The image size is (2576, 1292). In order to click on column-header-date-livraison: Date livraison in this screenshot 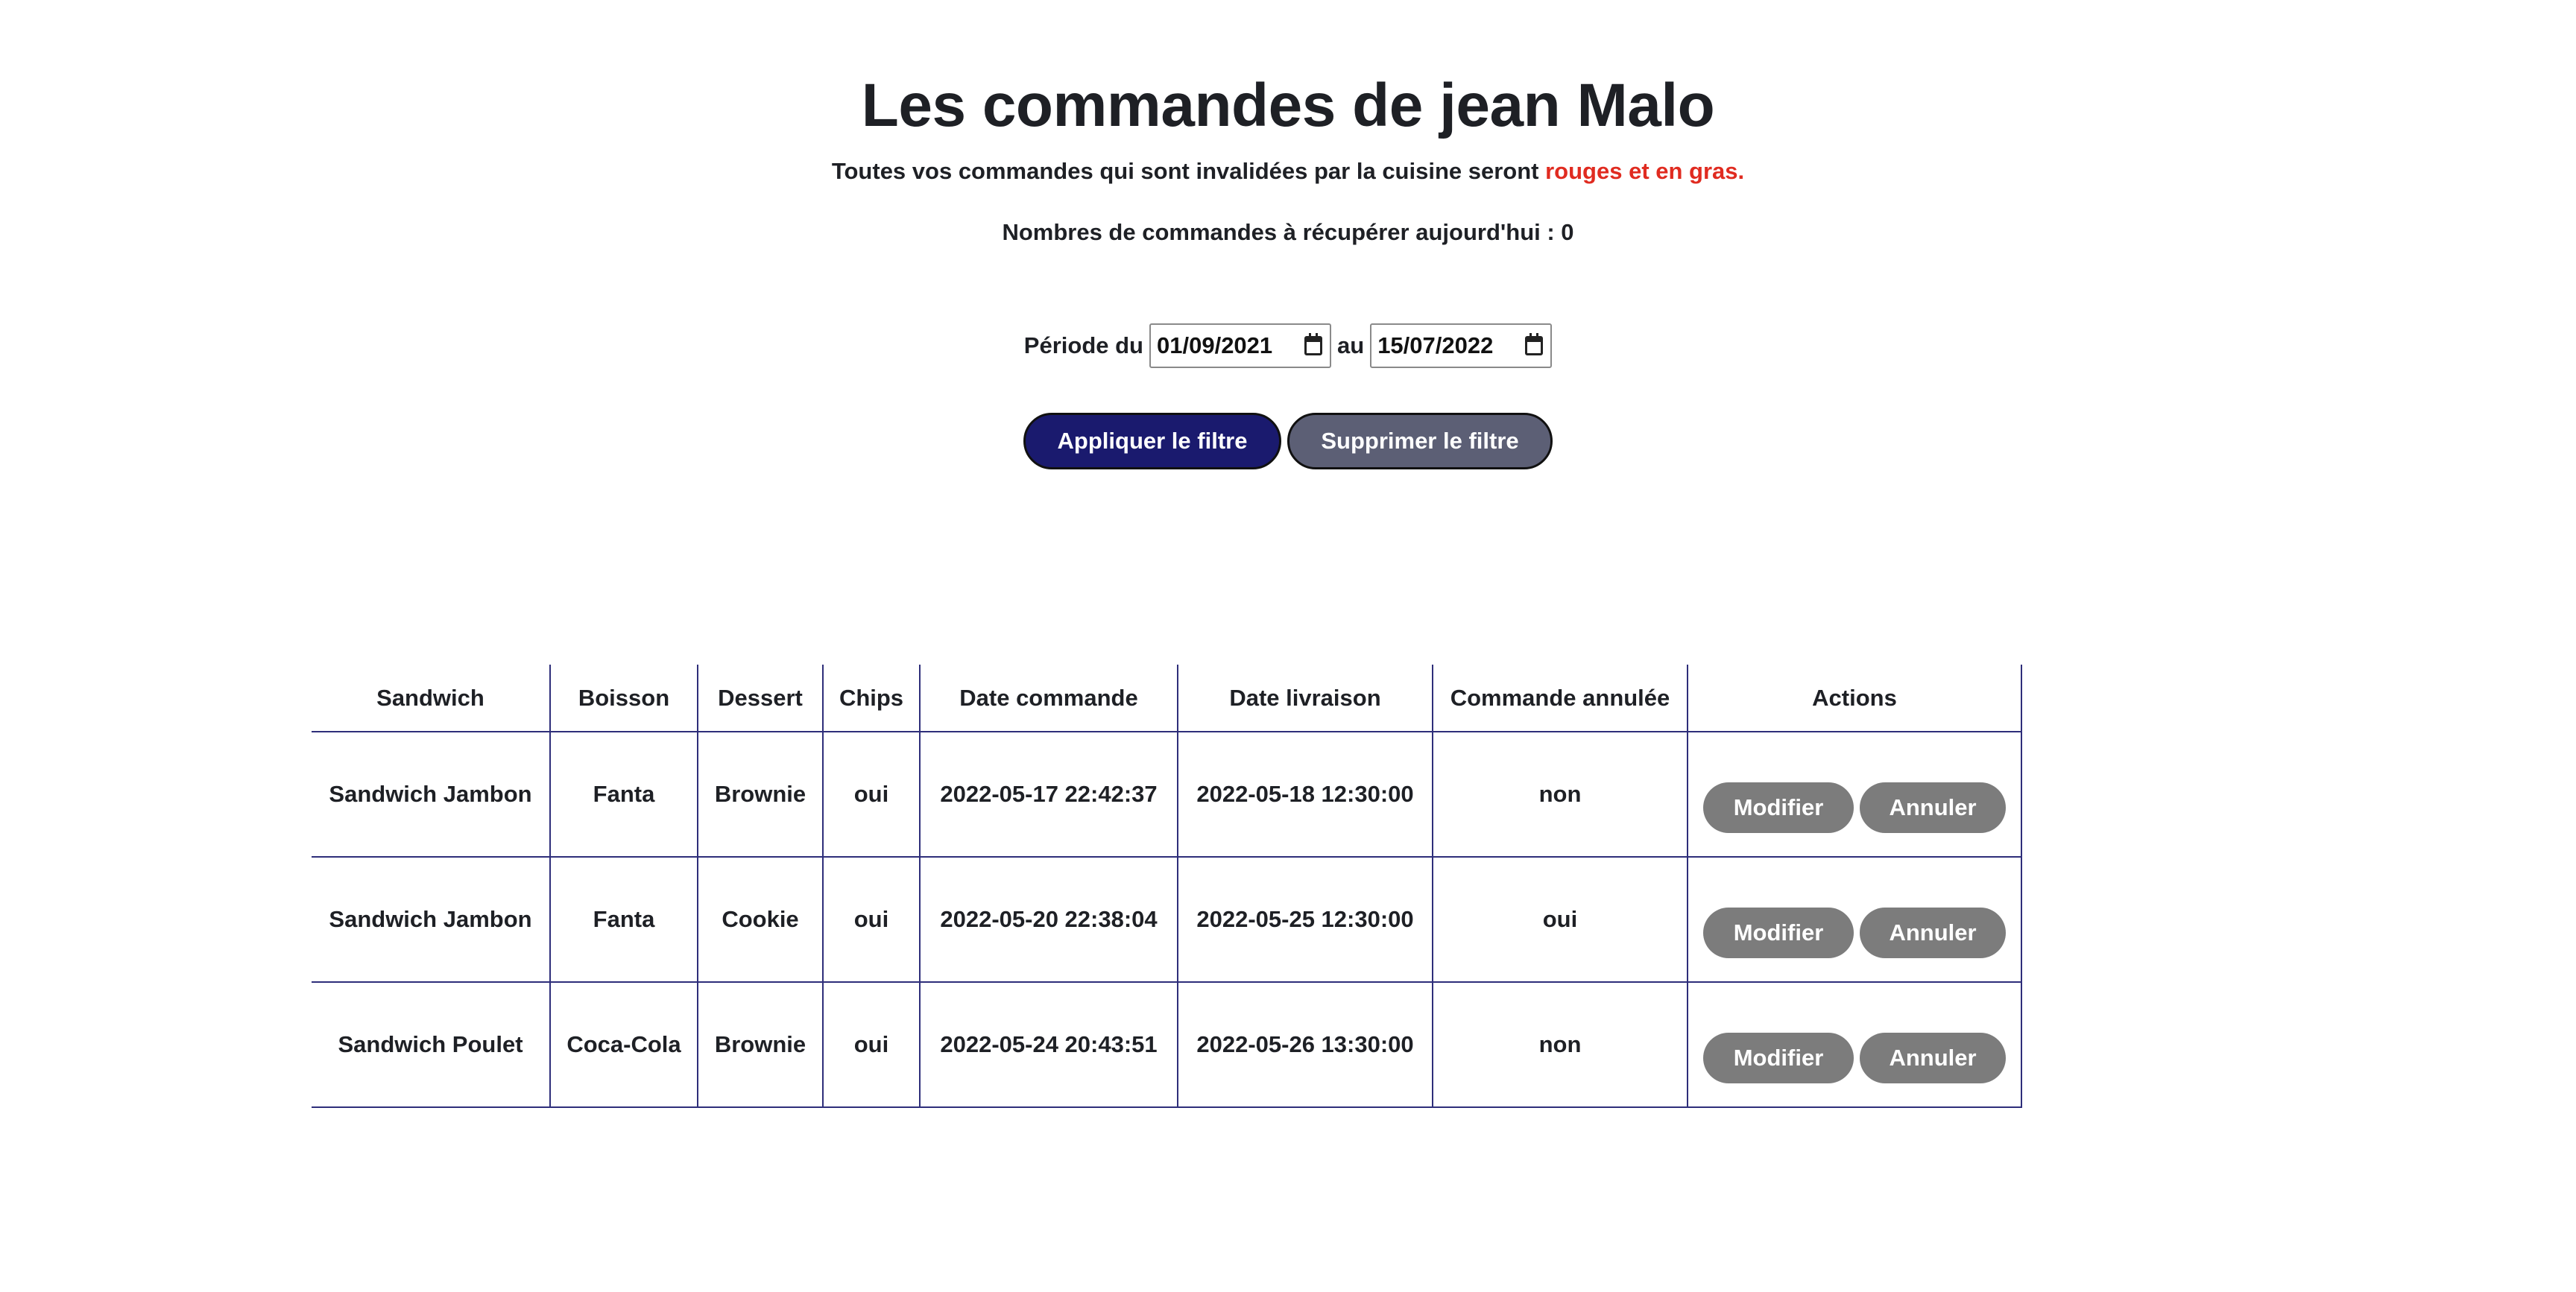, I will do `click(1305, 698)`.